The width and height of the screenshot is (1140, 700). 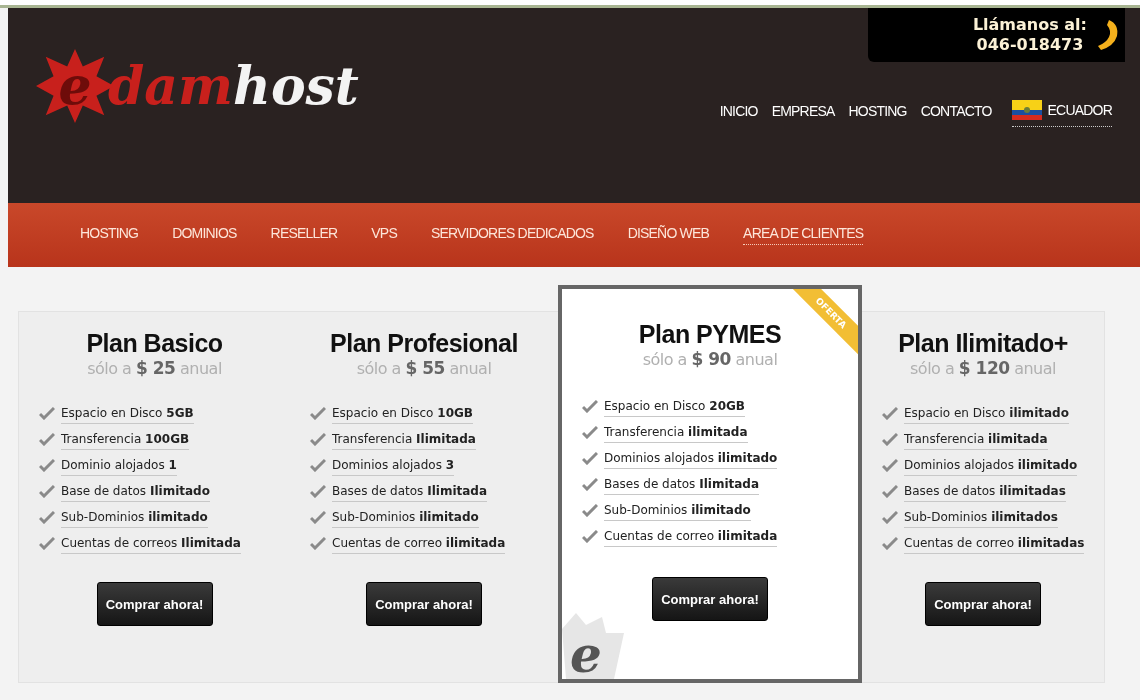 What do you see at coordinates (127, 415) in the screenshot?
I see `feature-text: Espacio en Disco 5GB` at bounding box center [127, 415].